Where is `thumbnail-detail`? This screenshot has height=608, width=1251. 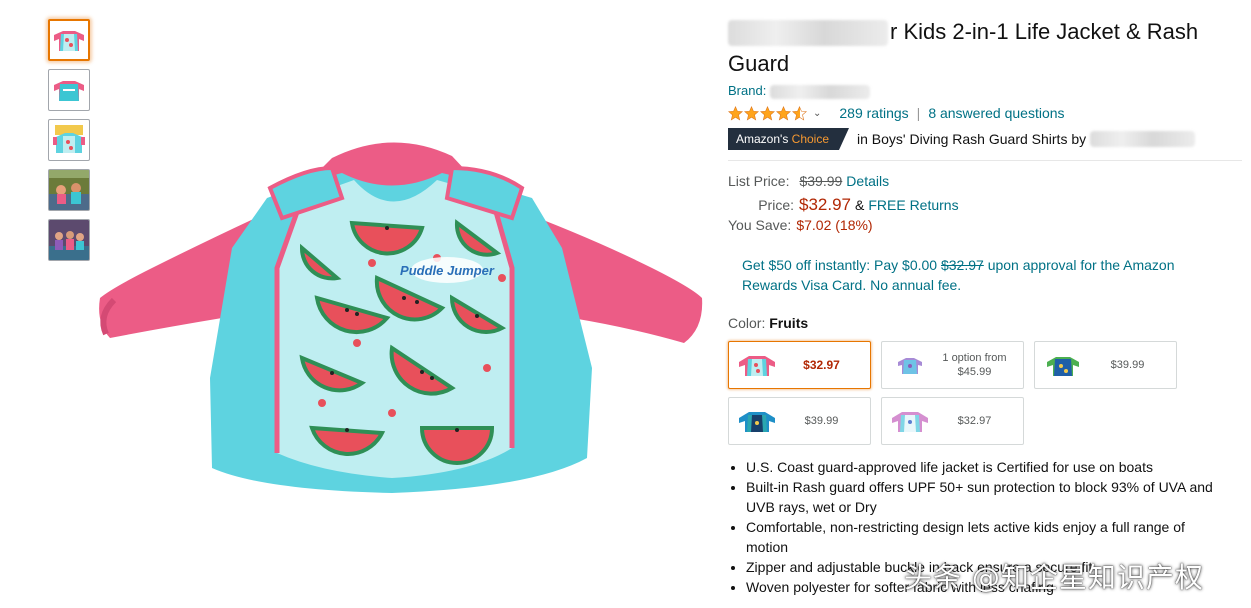 thumbnail-detail is located at coordinates (69, 140).